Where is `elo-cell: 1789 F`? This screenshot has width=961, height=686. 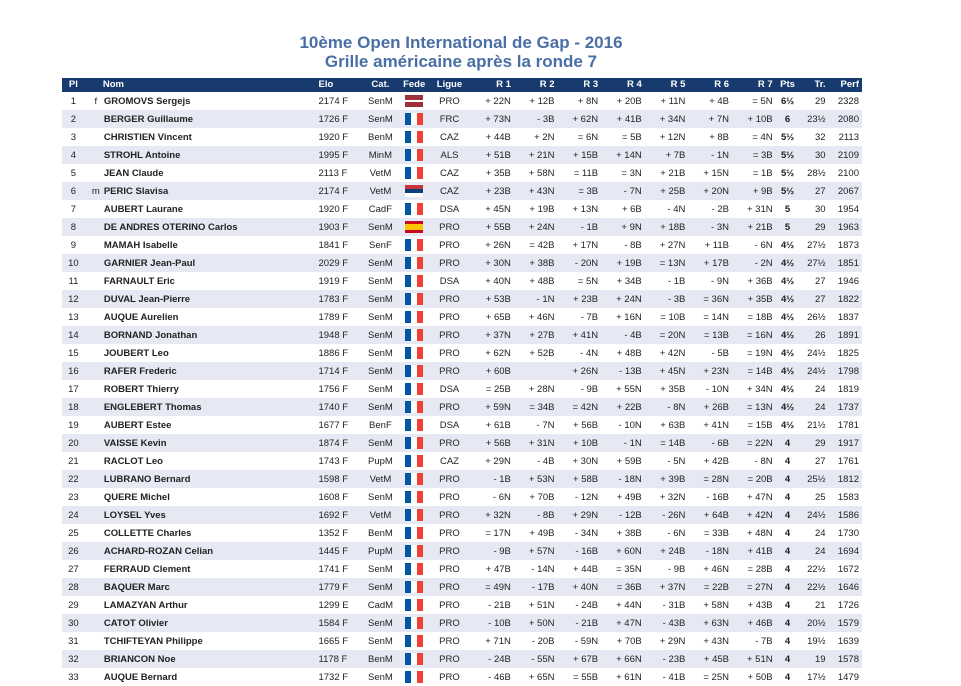 elo-cell: 1789 F is located at coordinates (333, 317).